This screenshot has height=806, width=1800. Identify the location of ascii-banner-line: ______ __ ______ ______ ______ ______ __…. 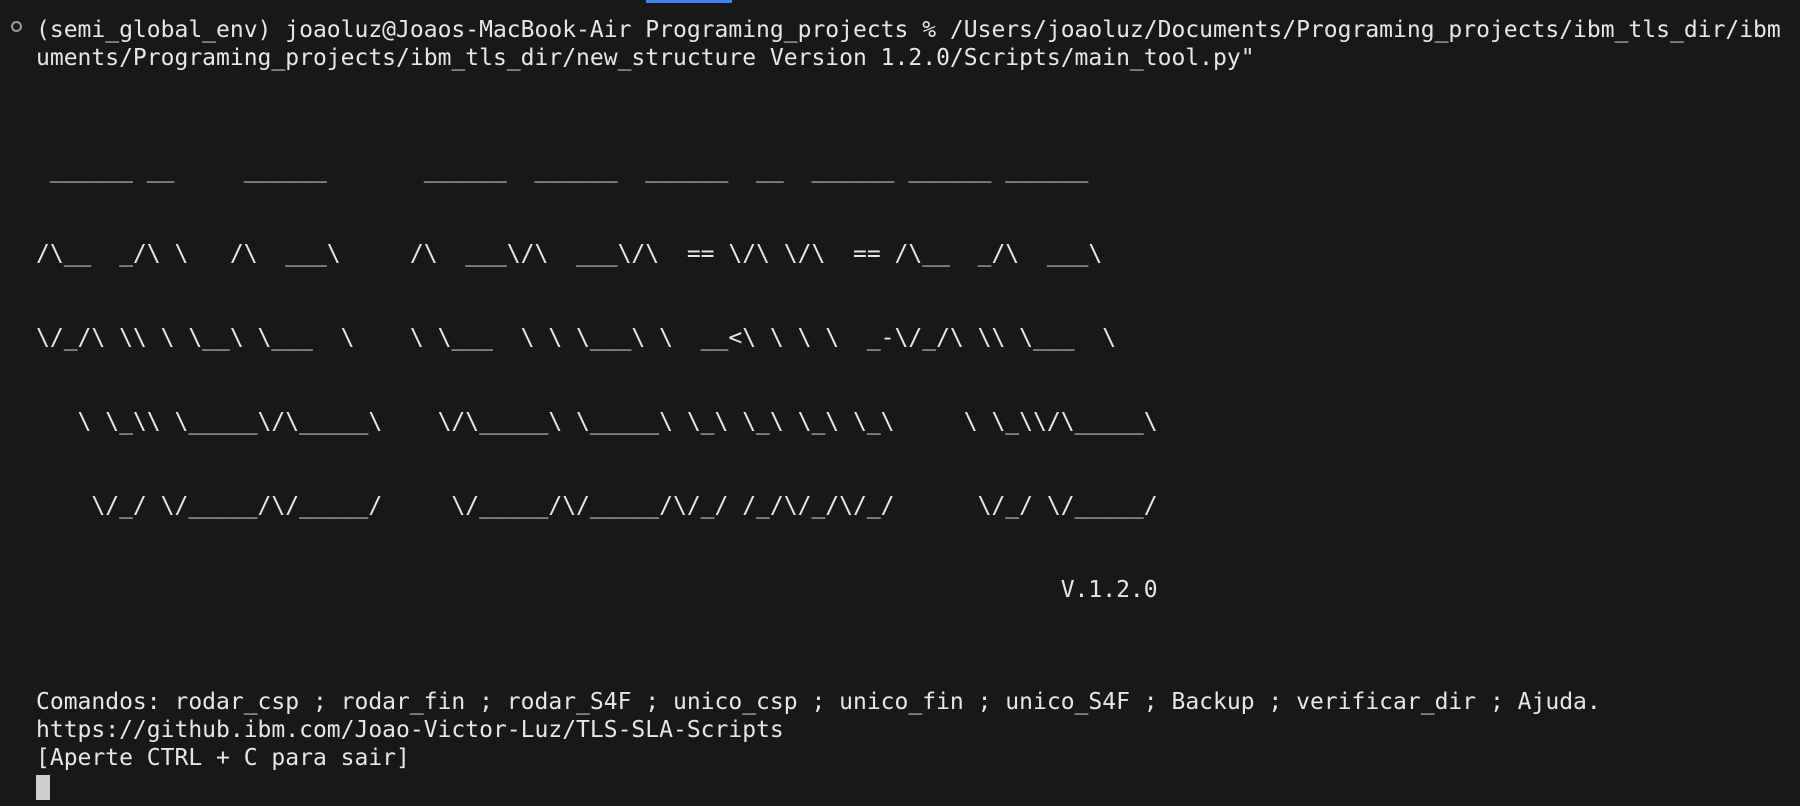
(562, 170).